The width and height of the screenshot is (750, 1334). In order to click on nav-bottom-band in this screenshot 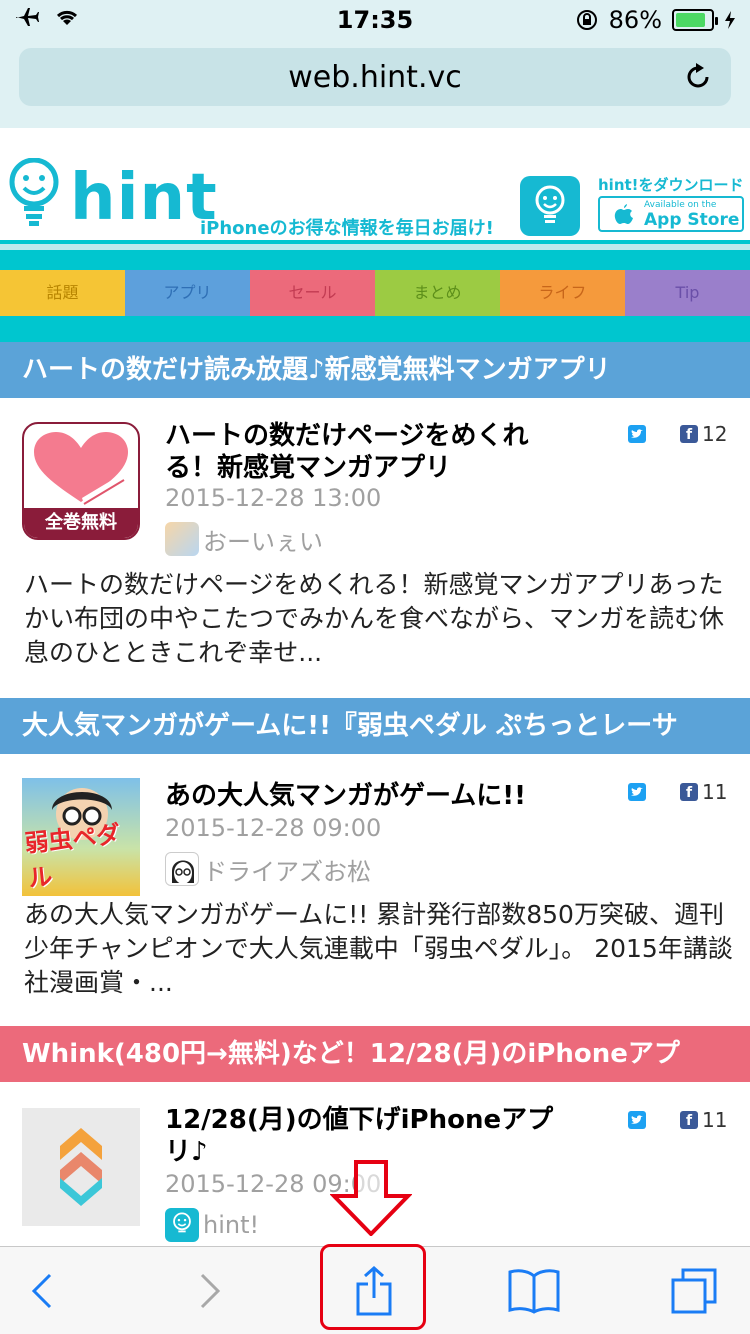, I will do `click(375, 329)`.